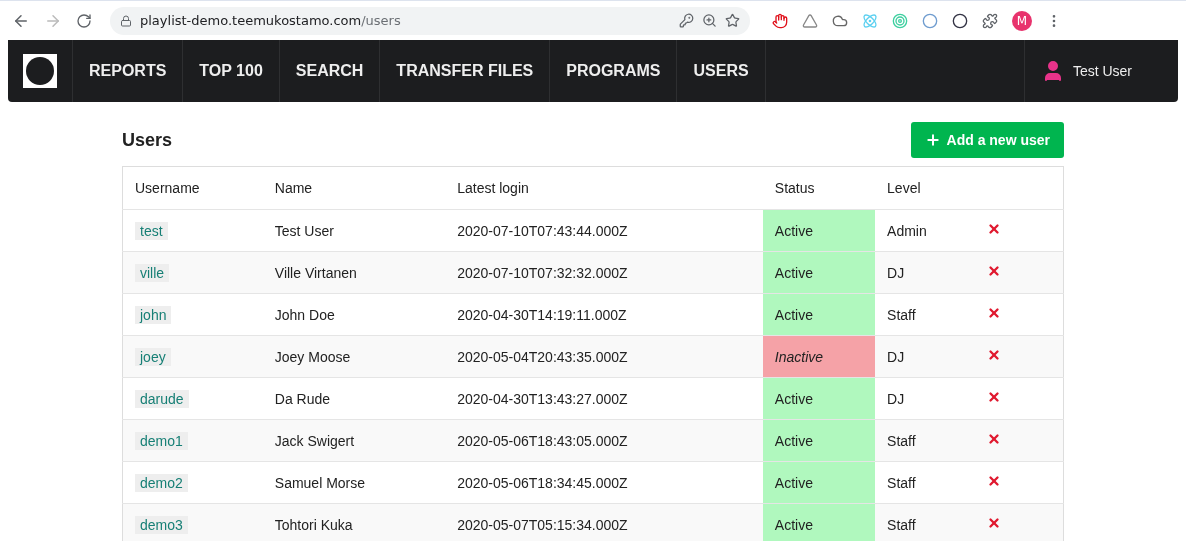 This screenshot has height=541, width=1186. I want to click on reload-icon, so click(84, 20).